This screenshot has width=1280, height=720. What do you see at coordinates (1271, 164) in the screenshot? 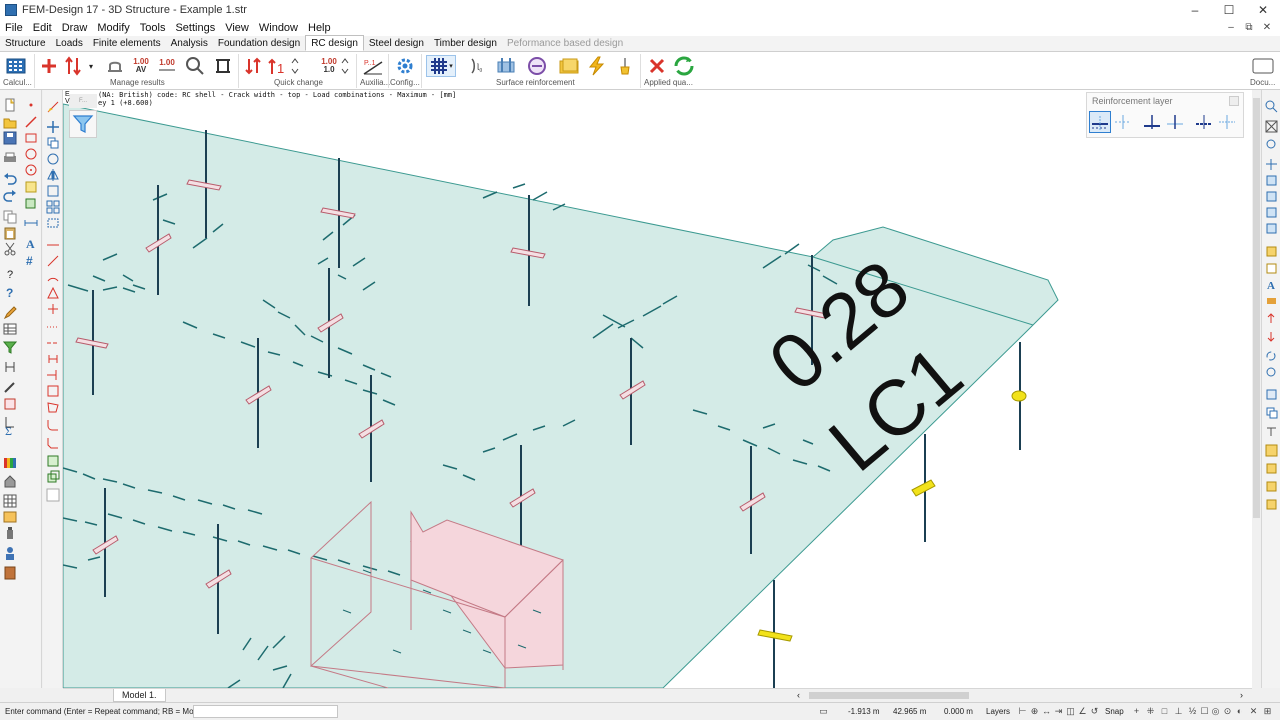
I see `pan-icon` at bounding box center [1271, 164].